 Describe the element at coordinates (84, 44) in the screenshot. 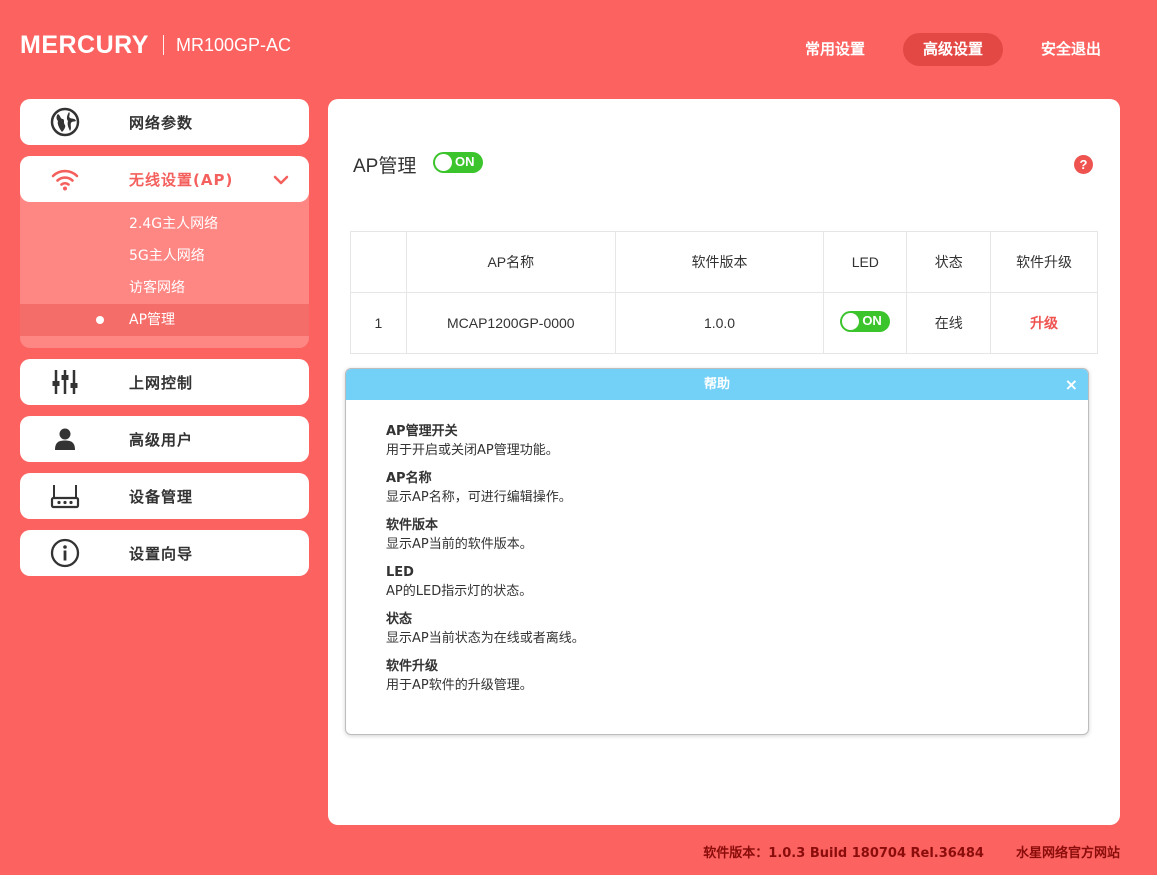

I see `brand-logo: MERCURY` at that location.